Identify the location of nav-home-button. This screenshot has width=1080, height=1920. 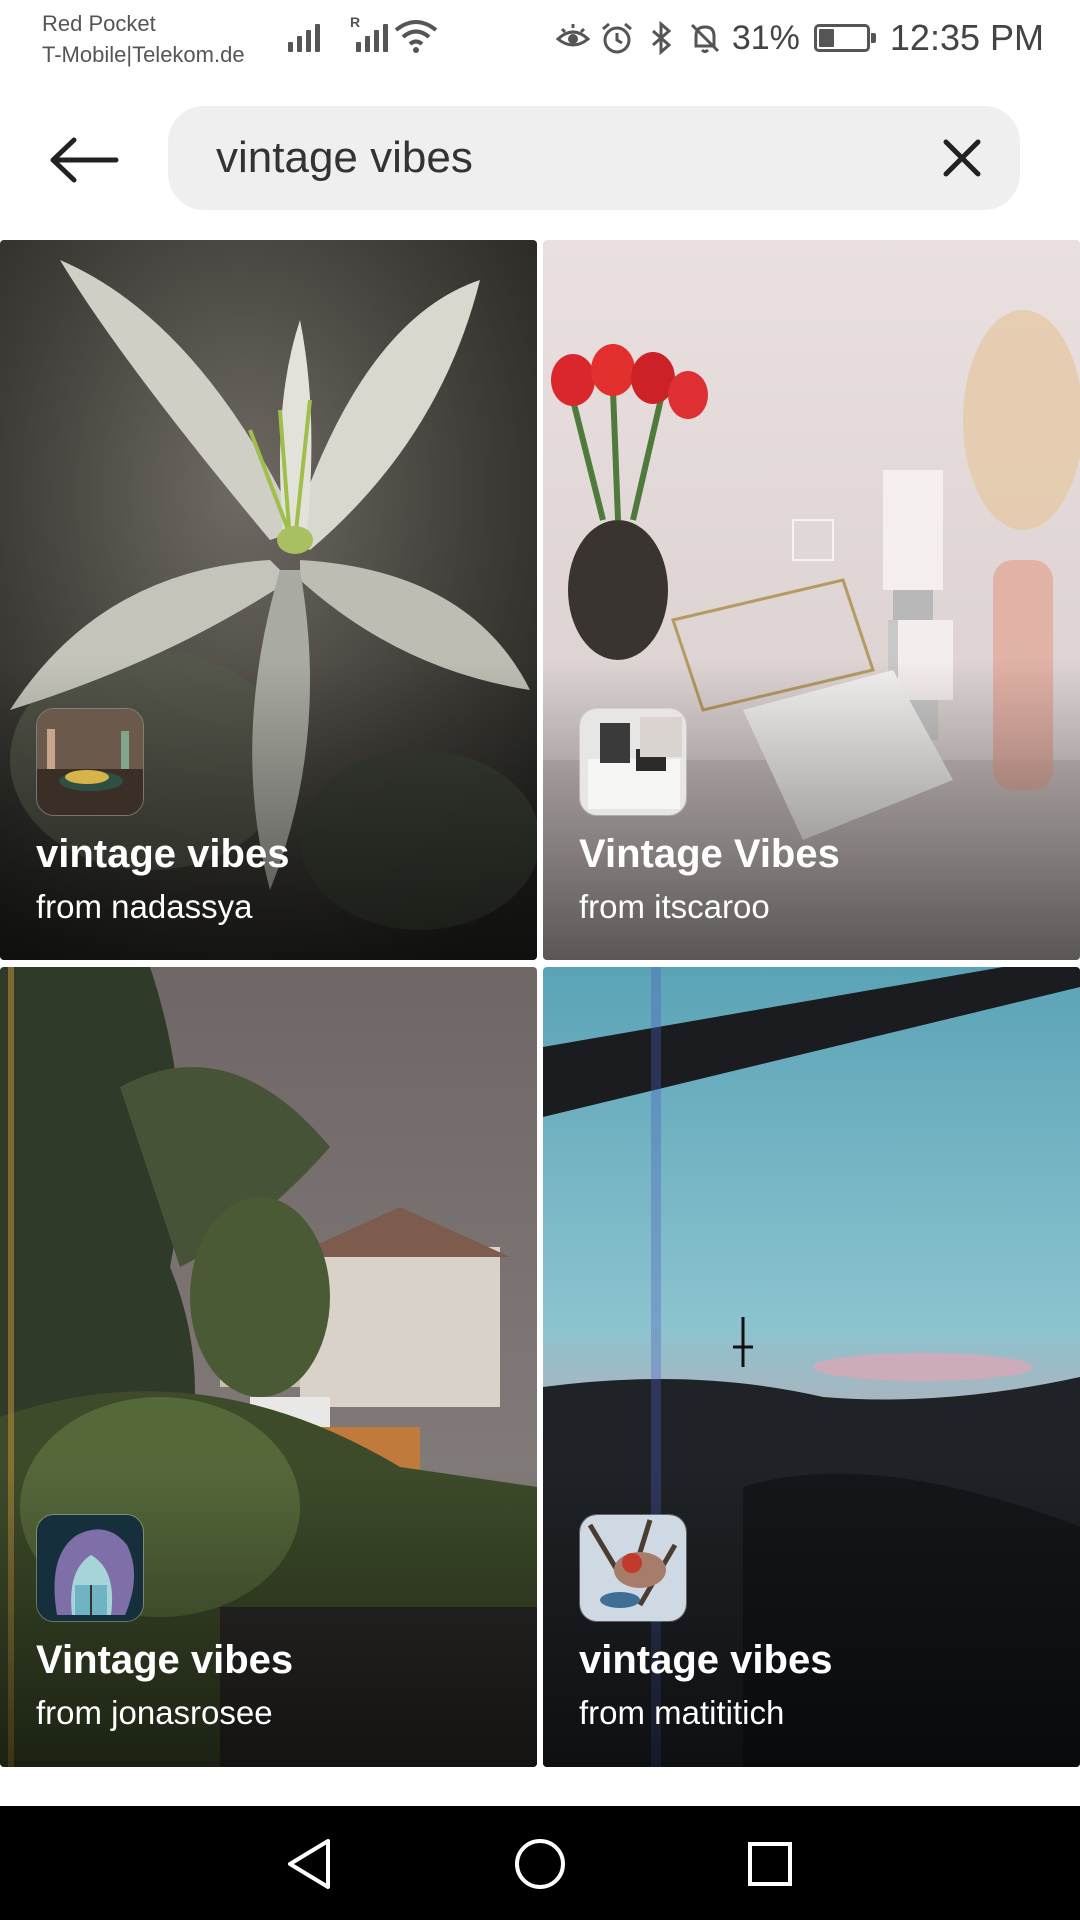
(540, 1864).